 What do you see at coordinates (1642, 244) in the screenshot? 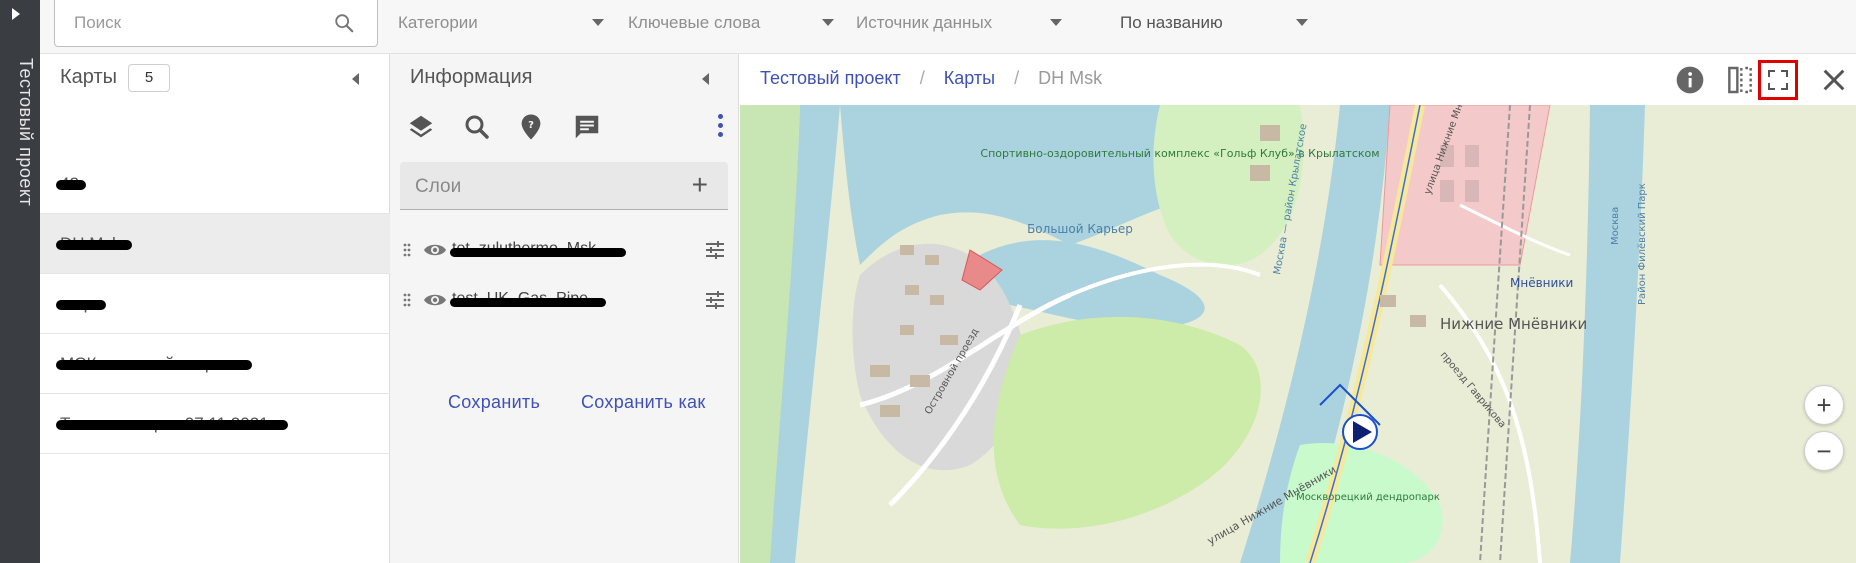
I see `map-label: Район Филёвский Парк` at bounding box center [1642, 244].